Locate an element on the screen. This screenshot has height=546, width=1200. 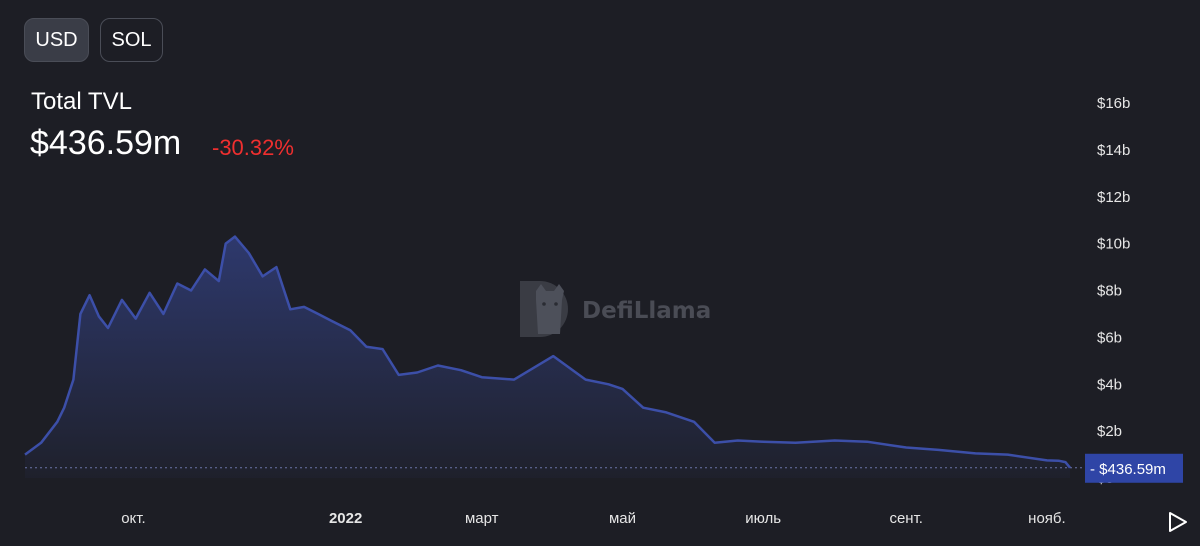
x-tick-label: 2022 is located at coordinates (345, 518).